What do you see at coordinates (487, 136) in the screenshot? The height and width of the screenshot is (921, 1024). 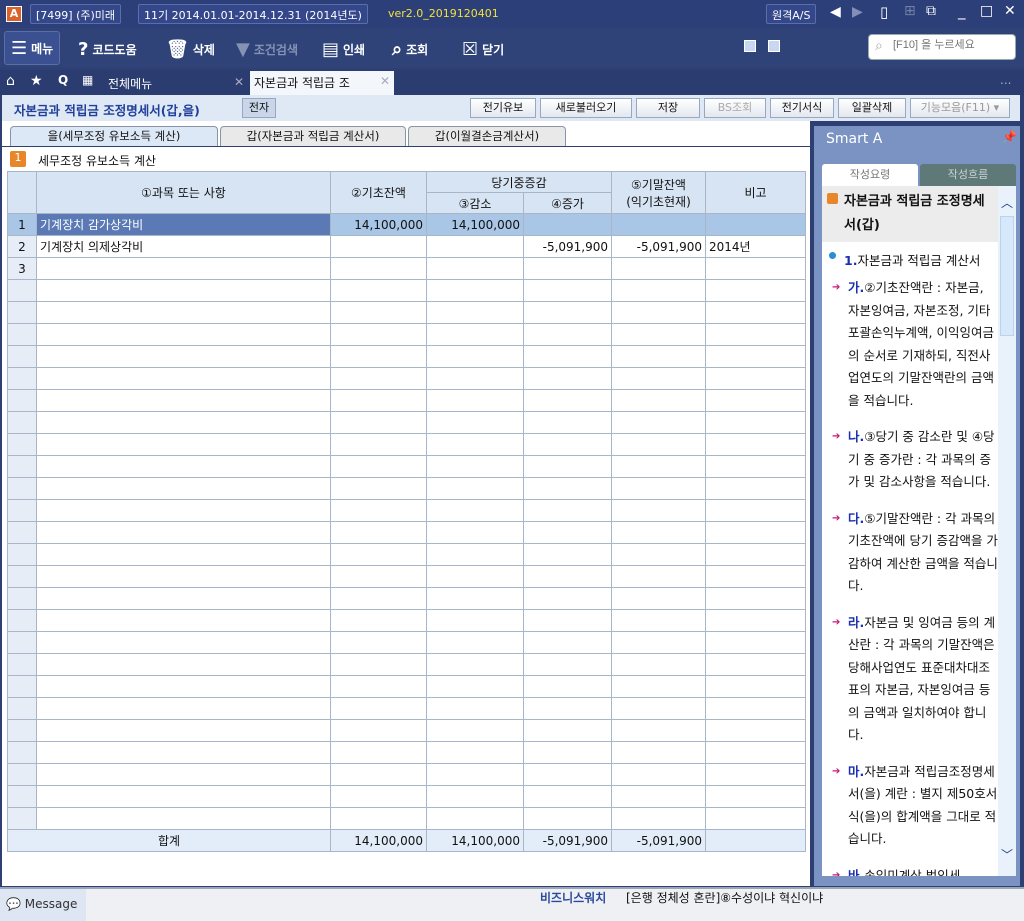 I see `subtab-gap-loss: 갑(이월결손금계산서)` at bounding box center [487, 136].